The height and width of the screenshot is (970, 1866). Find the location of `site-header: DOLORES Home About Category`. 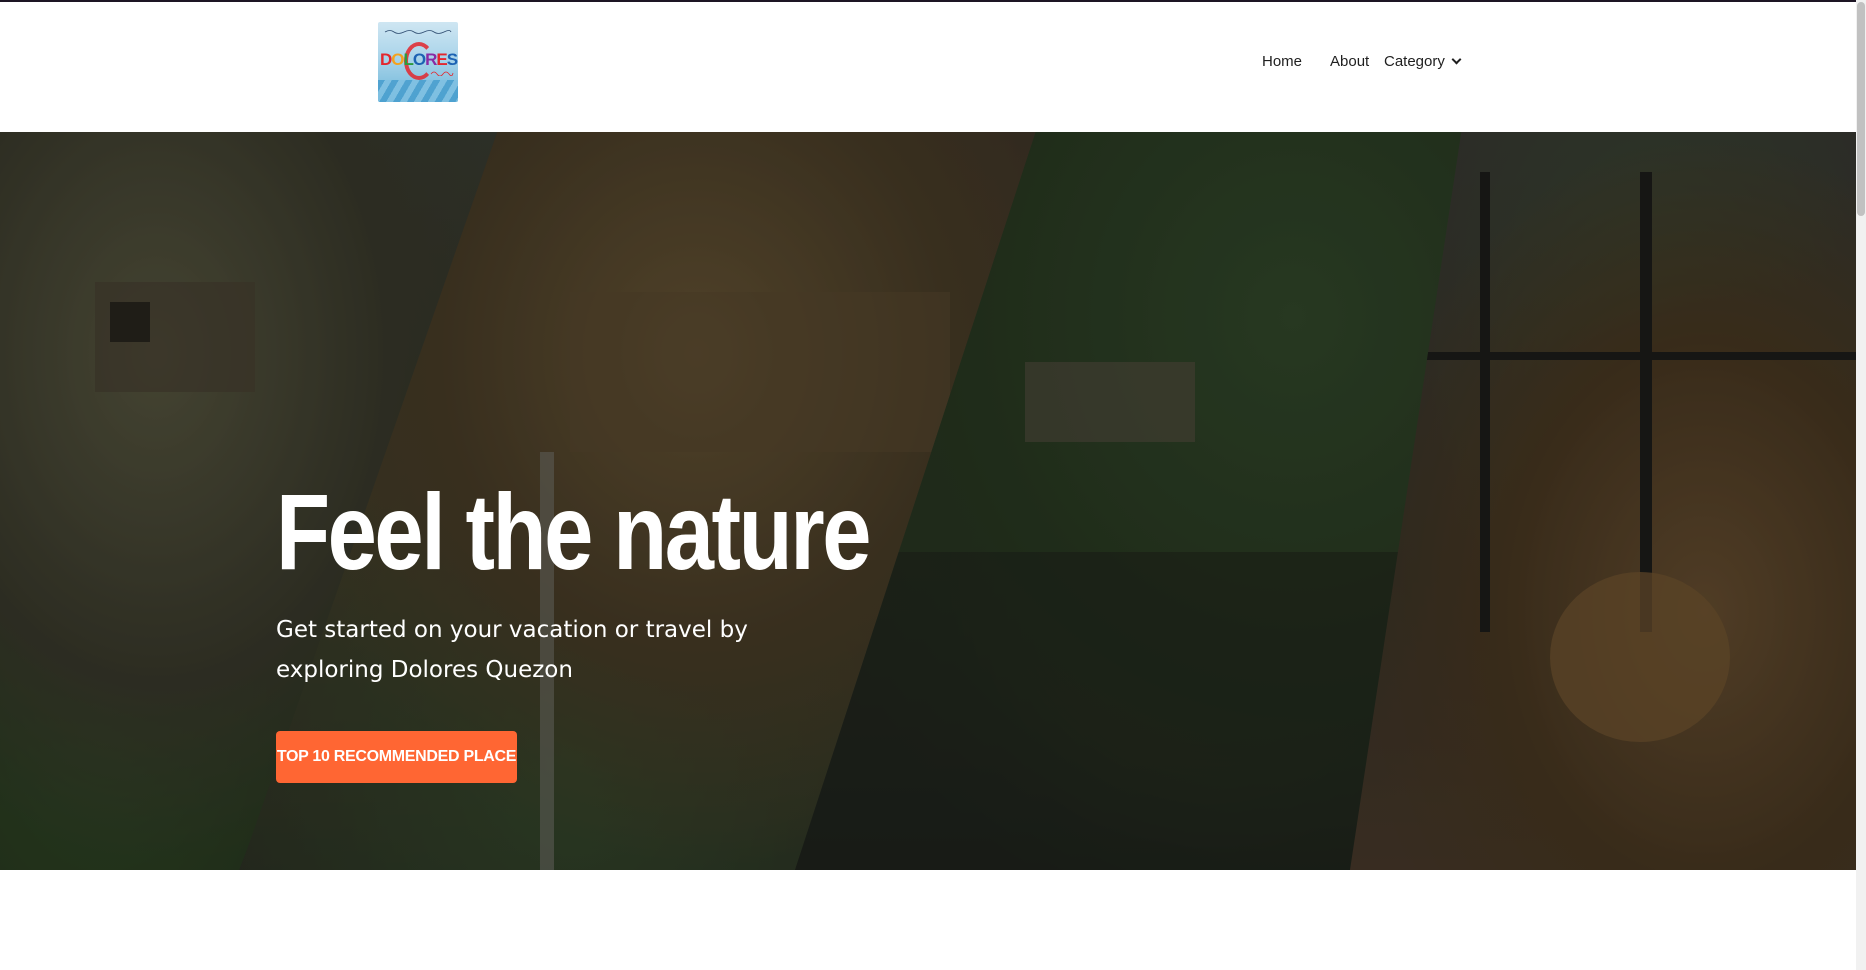

site-header: DOLORES Home About Category is located at coordinates (928, 67).